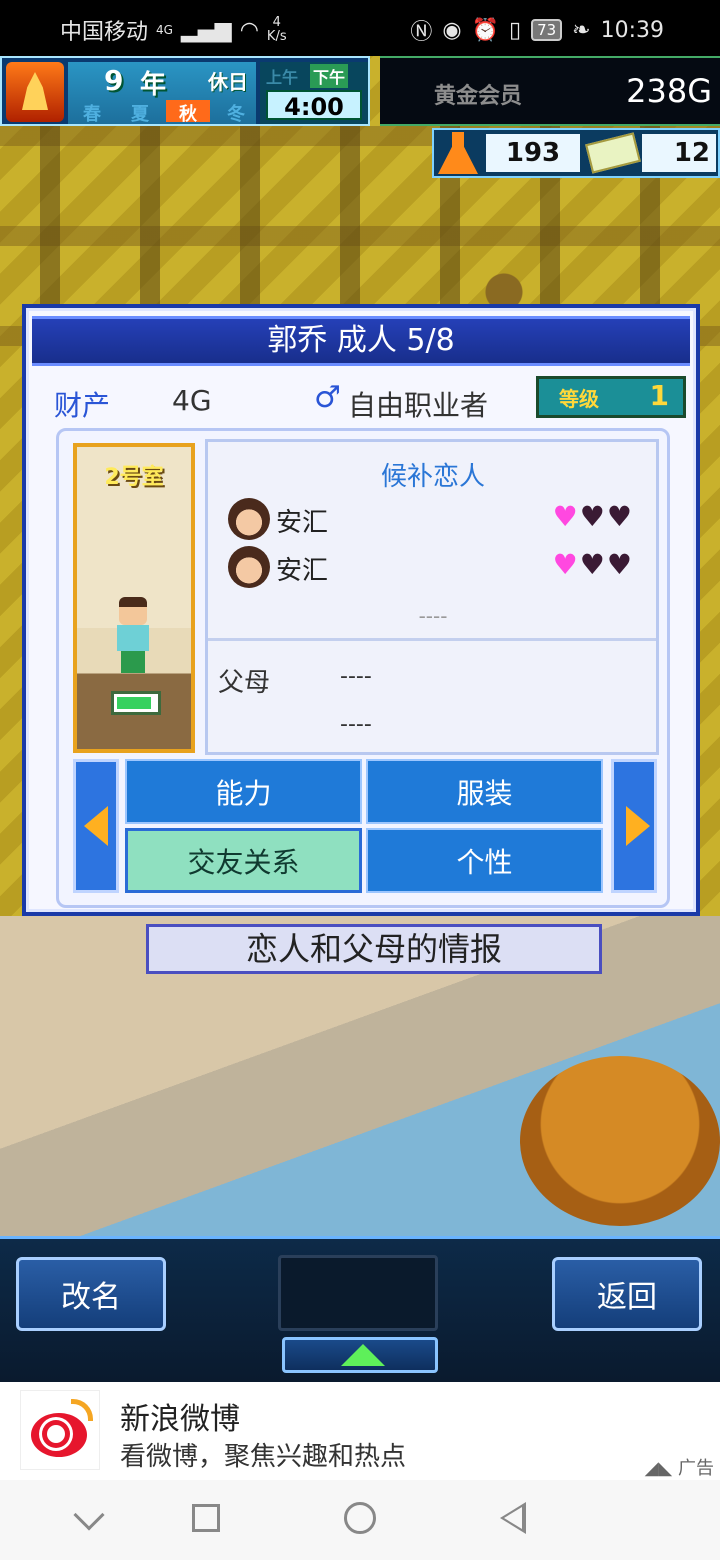 The height and width of the screenshot is (1560, 720). Describe the element at coordinates (484, 860) in the screenshot. I see `tab-personality: 个性` at that location.